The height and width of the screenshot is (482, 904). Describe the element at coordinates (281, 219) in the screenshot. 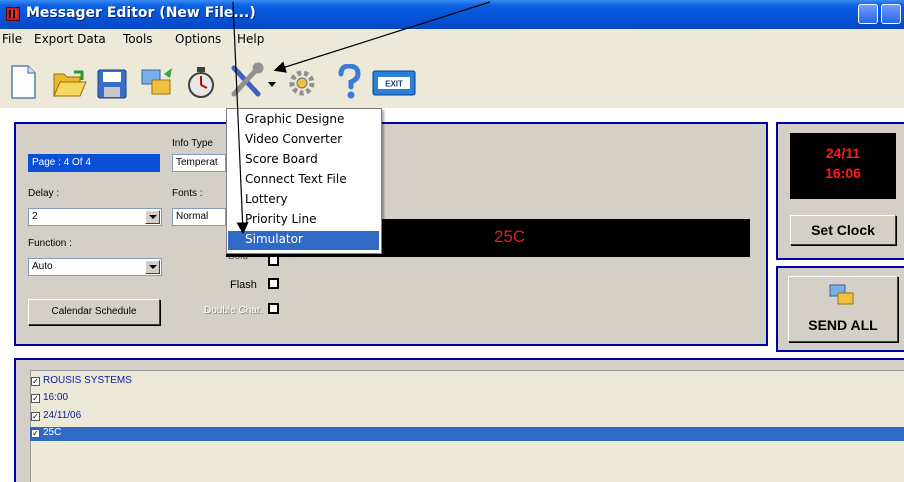

I see `menu-item-priority-line: Priority Line` at that location.